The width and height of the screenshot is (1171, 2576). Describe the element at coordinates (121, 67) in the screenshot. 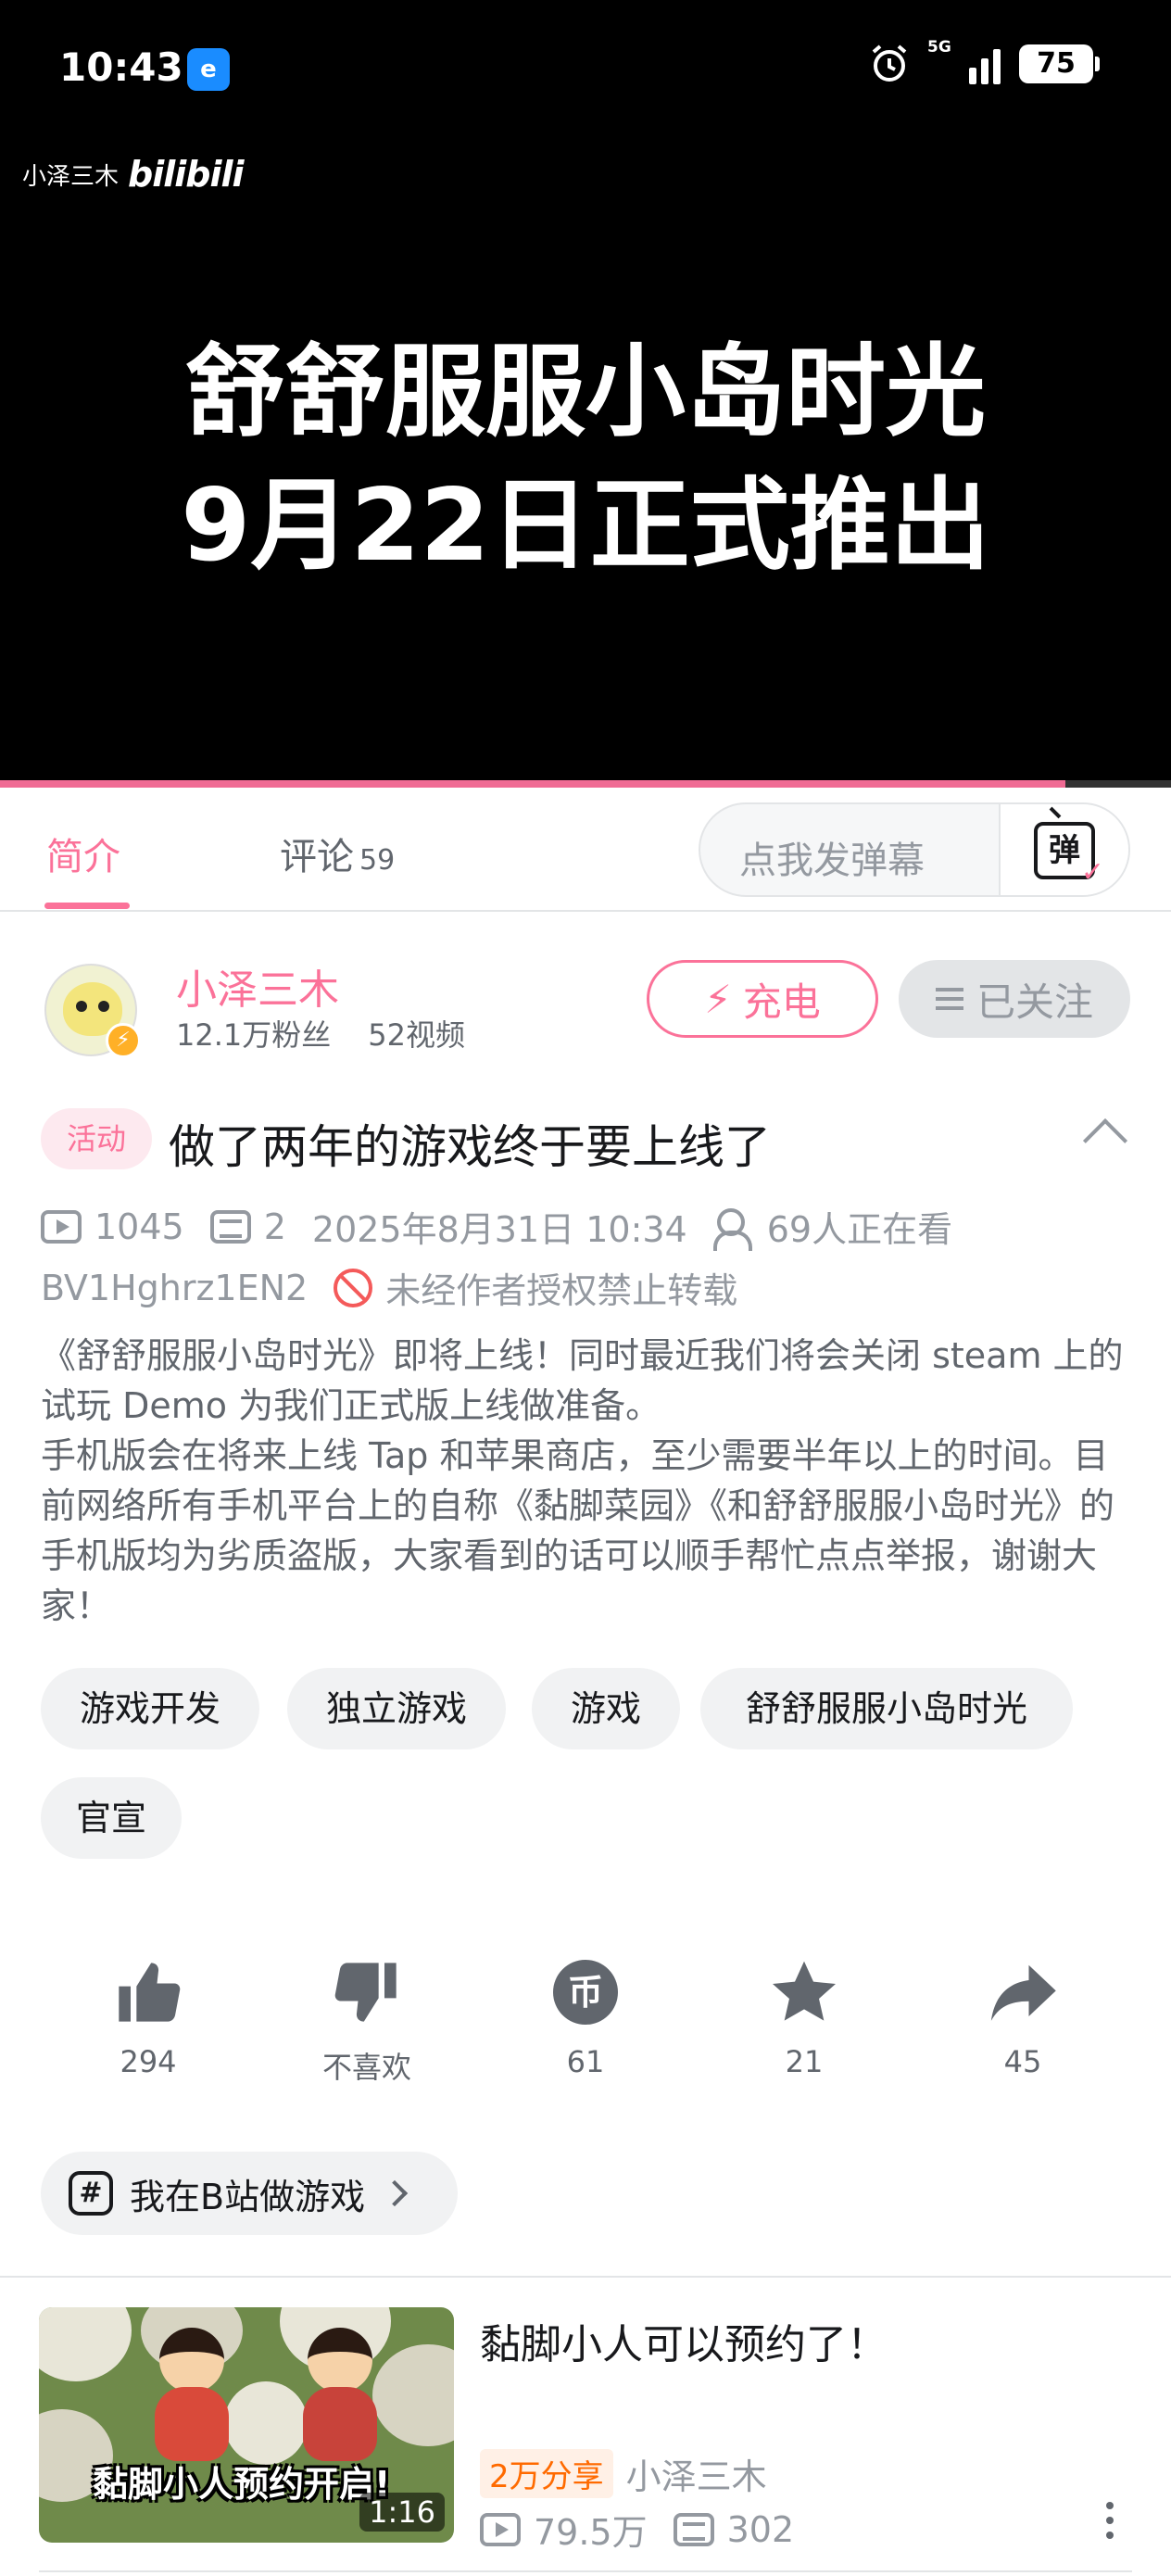

I see `status-time: 10:43` at that location.